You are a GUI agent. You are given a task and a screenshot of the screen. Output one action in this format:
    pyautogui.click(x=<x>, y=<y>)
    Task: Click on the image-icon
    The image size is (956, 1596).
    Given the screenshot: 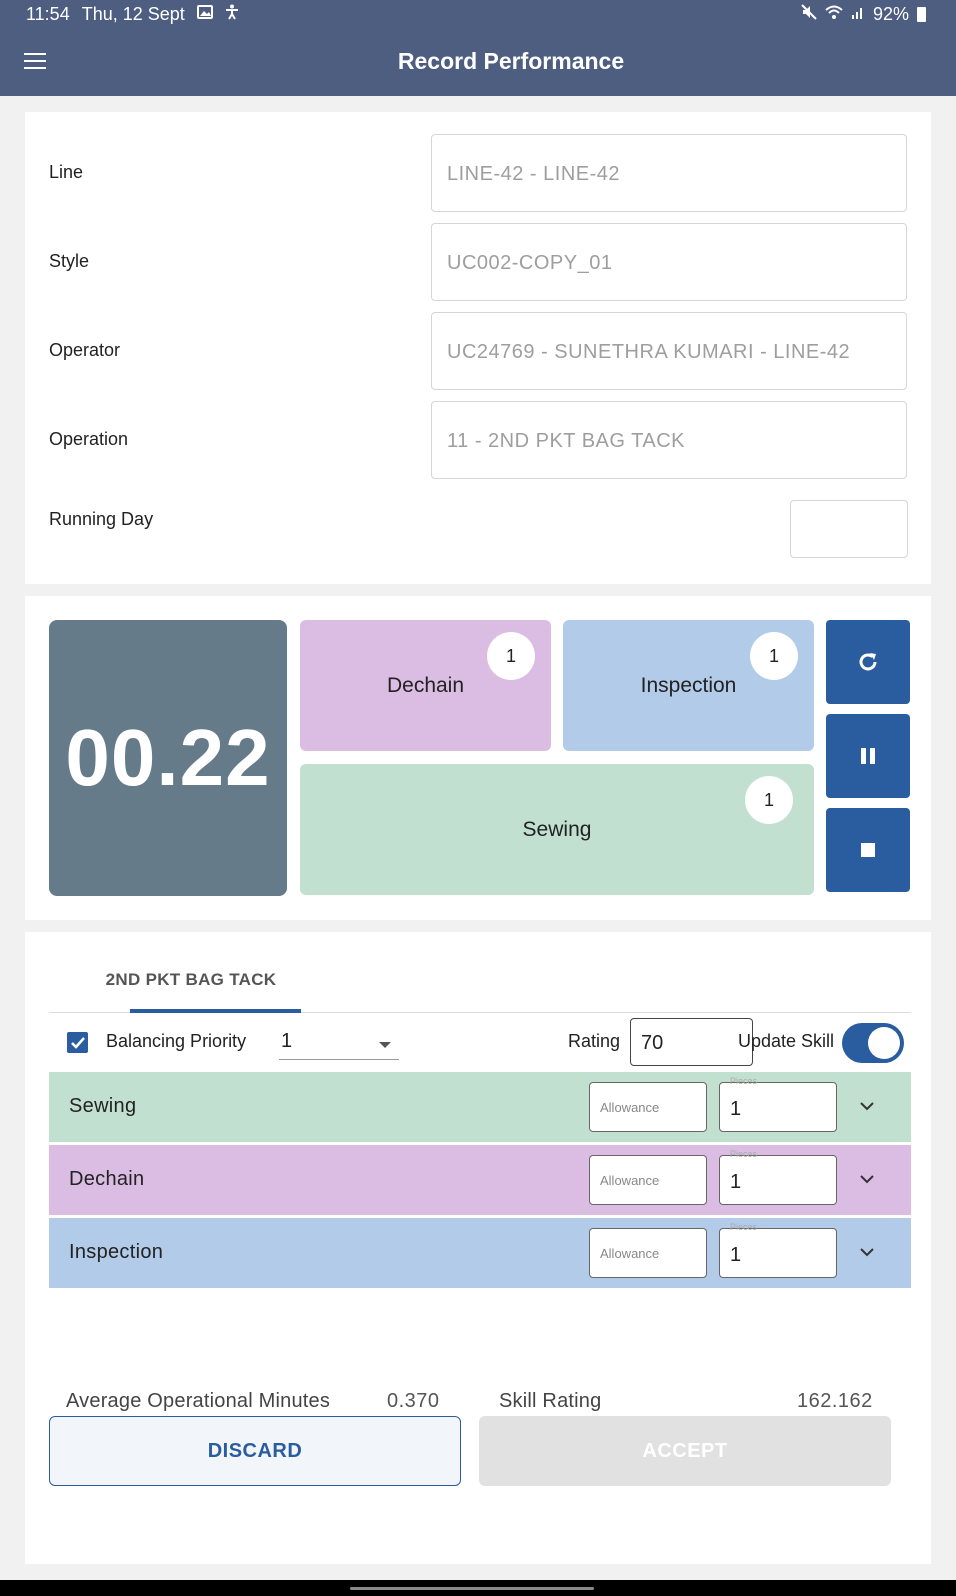 What is the action you would take?
    pyautogui.click(x=204, y=14)
    